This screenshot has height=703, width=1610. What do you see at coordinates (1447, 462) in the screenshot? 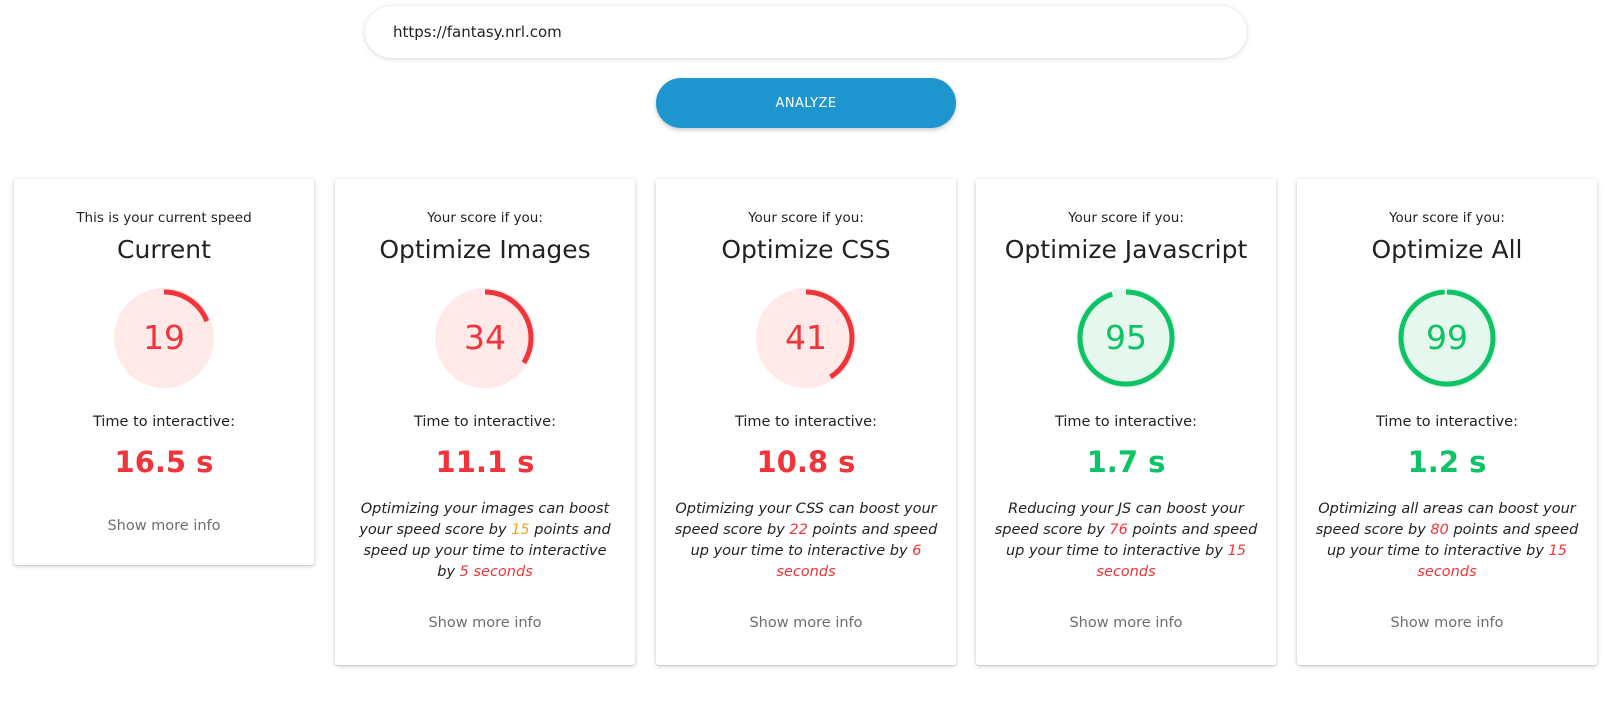
I see `tti-value: 1.2 s` at bounding box center [1447, 462].